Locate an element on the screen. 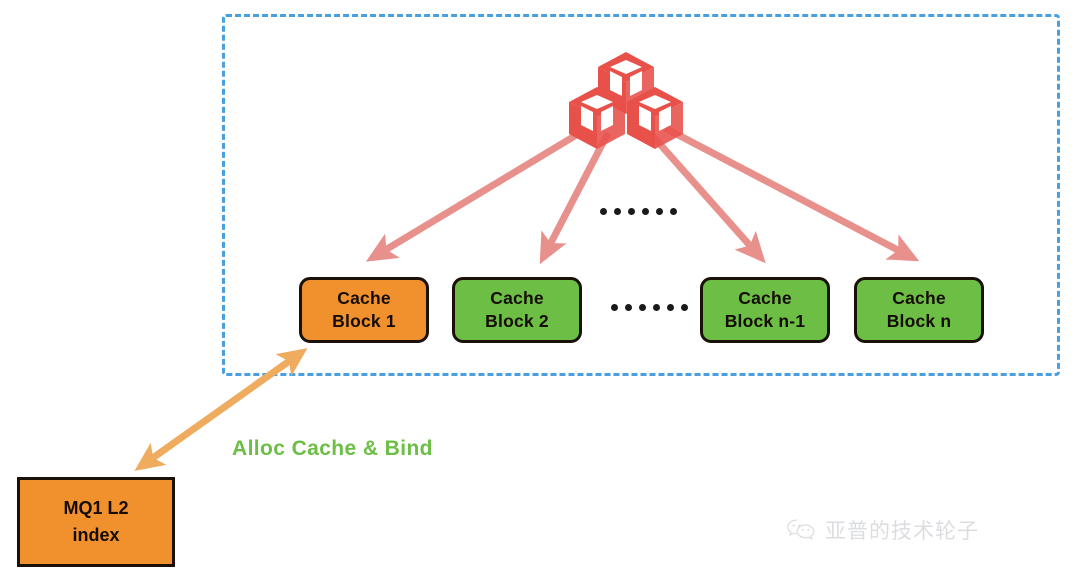  cache-block-1-line2: Block 1 is located at coordinates (364, 321).